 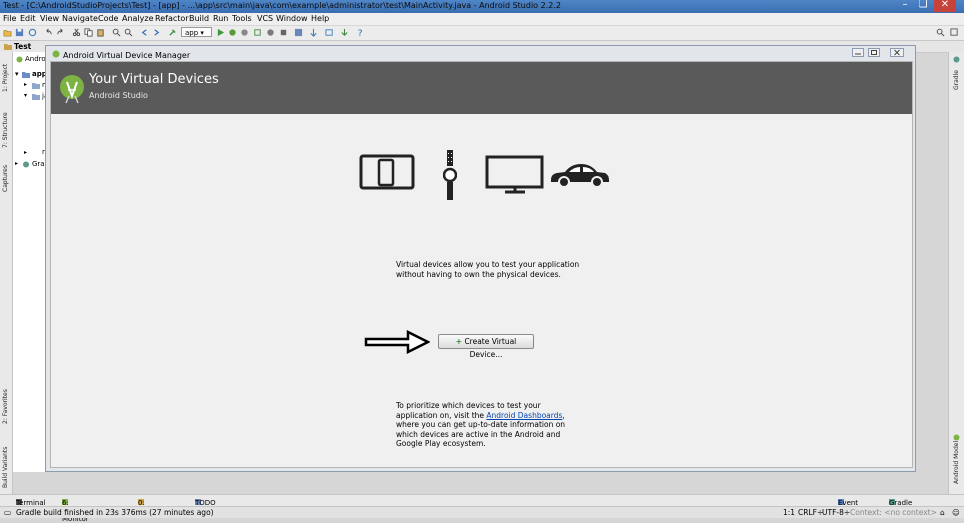 What do you see at coordinates (893, 512) in the screenshot?
I see `context-indicator: Context: <no context>` at bounding box center [893, 512].